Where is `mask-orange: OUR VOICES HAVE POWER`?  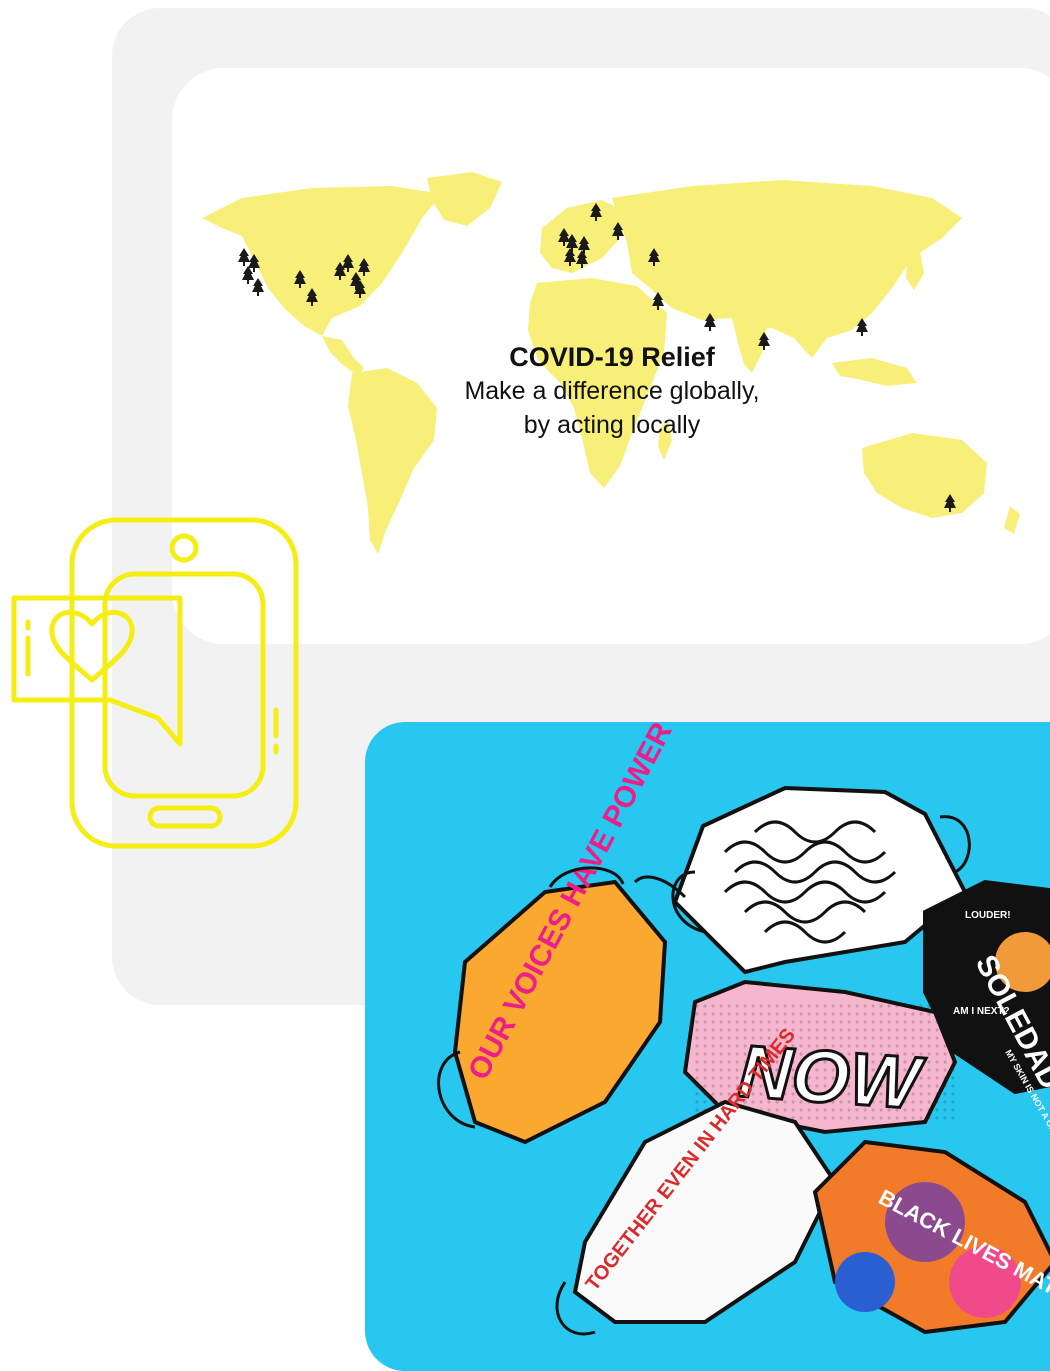 mask-orange: OUR VOICES HAVE POWER is located at coordinates (558, 933).